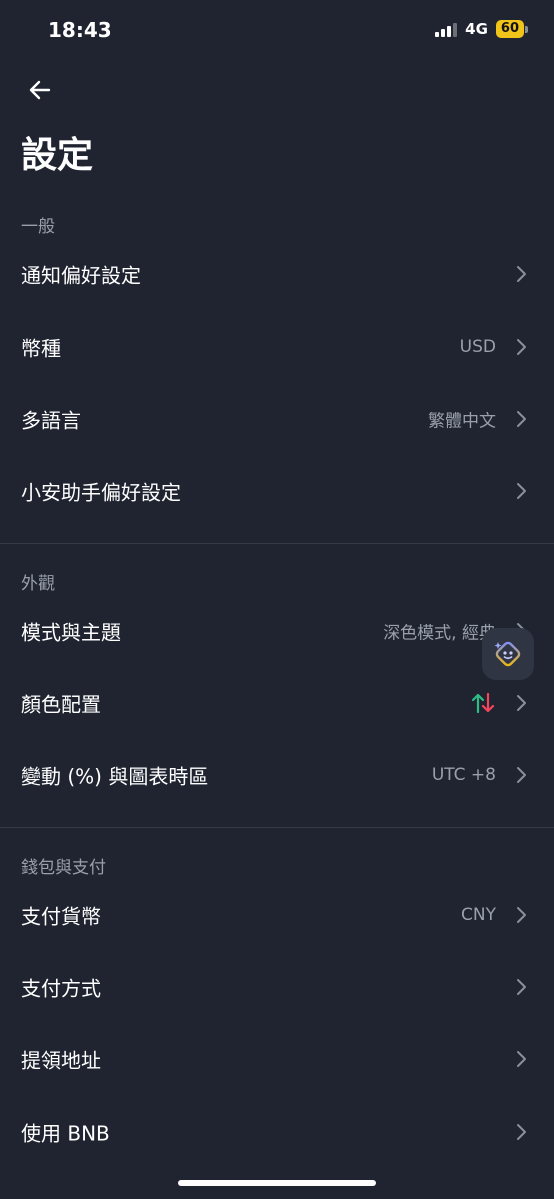 The width and height of the screenshot is (554, 1199). I want to click on network-type: 4G, so click(476, 29).